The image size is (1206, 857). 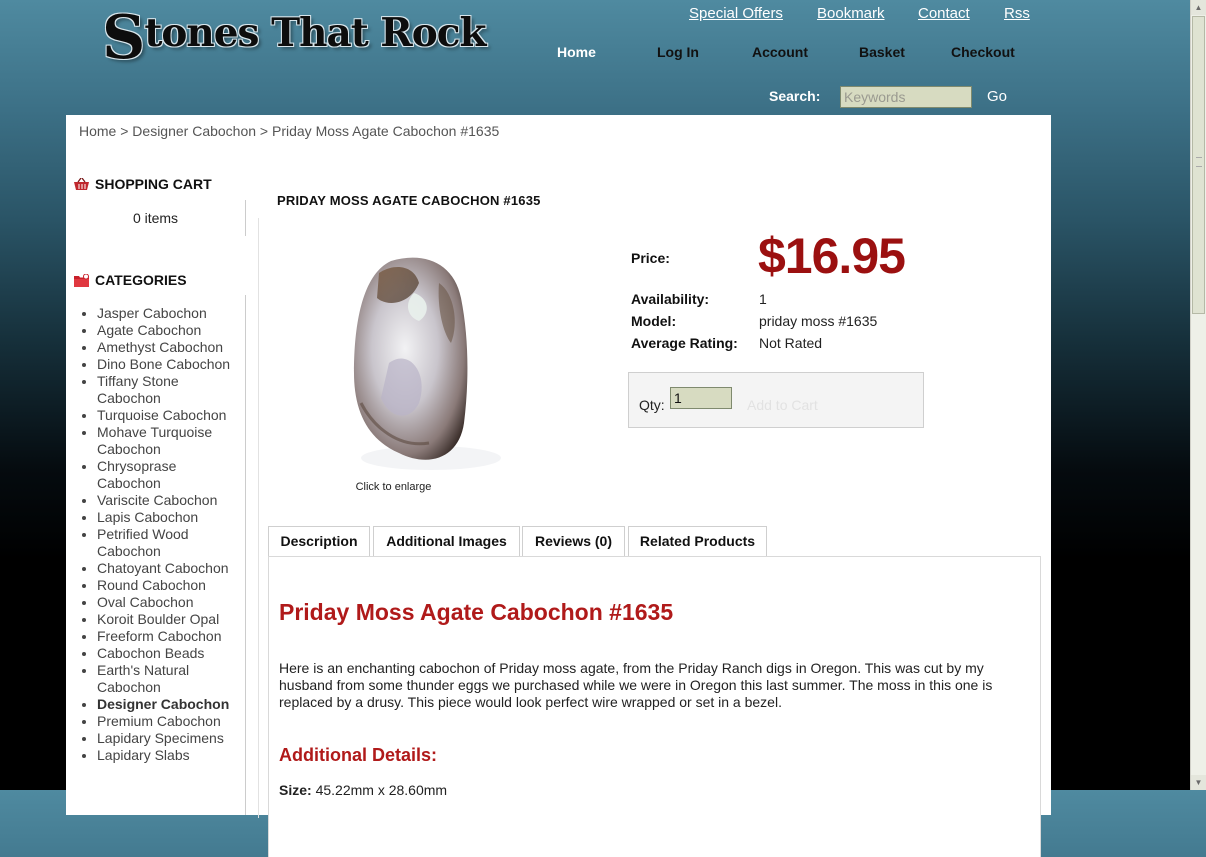 I want to click on nav-home: Home, so click(x=576, y=52).